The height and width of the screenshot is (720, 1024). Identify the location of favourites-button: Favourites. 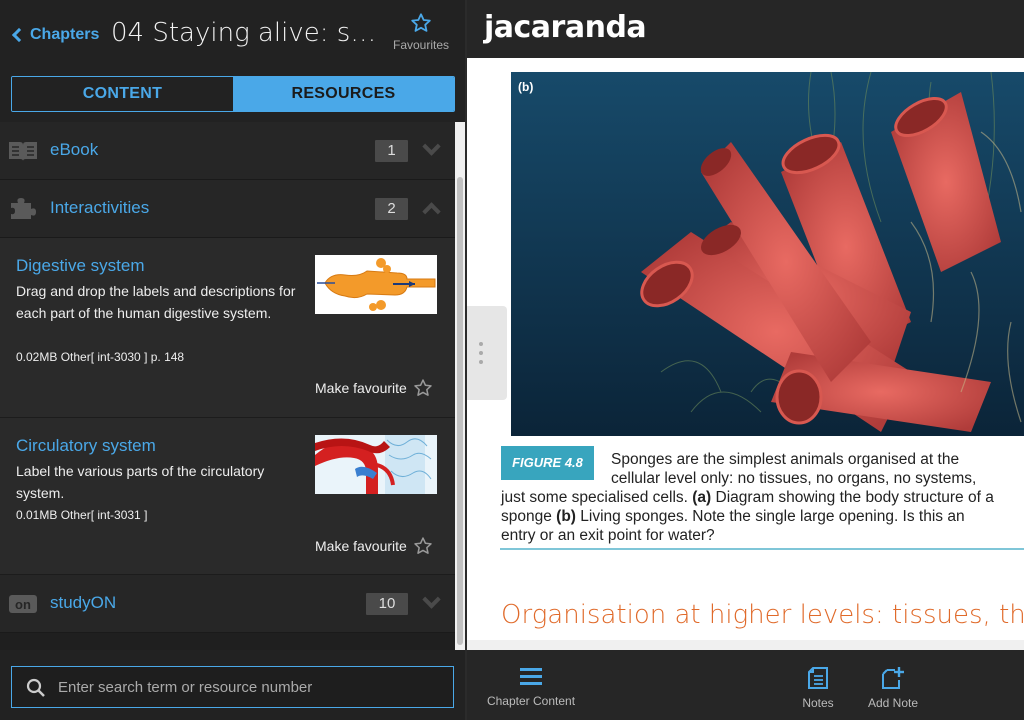
(421, 32).